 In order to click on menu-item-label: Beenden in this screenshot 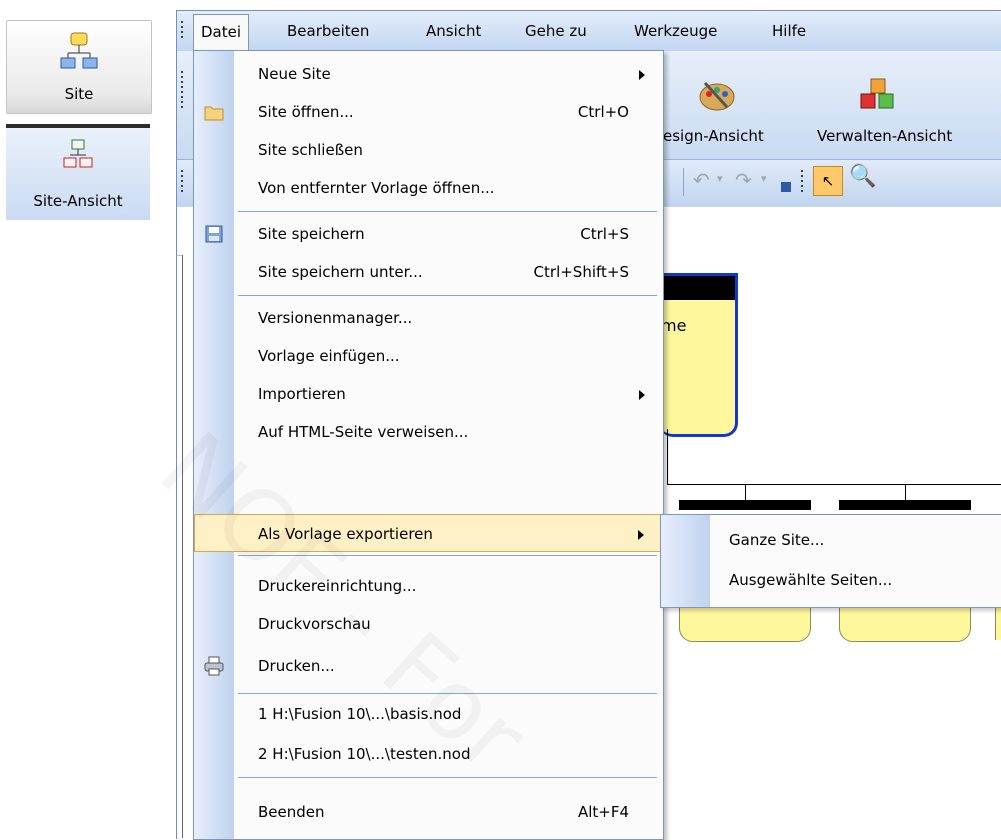, I will do `click(291, 812)`.